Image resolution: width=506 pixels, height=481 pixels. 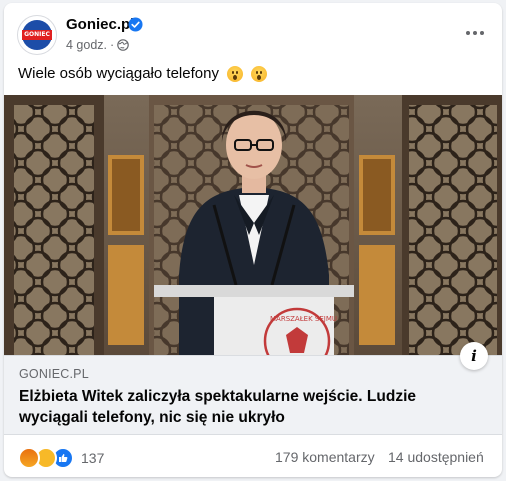 I want to click on shares-count-link: 14 udostępnień, so click(x=436, y=457).